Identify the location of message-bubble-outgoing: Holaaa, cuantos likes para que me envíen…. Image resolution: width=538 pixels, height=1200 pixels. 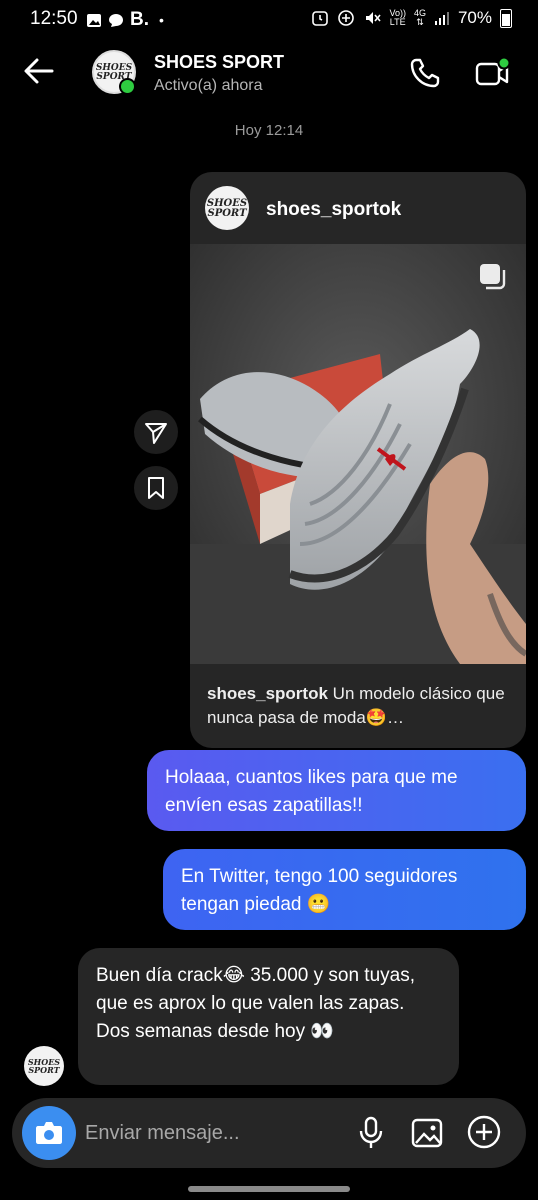
(336, 790).